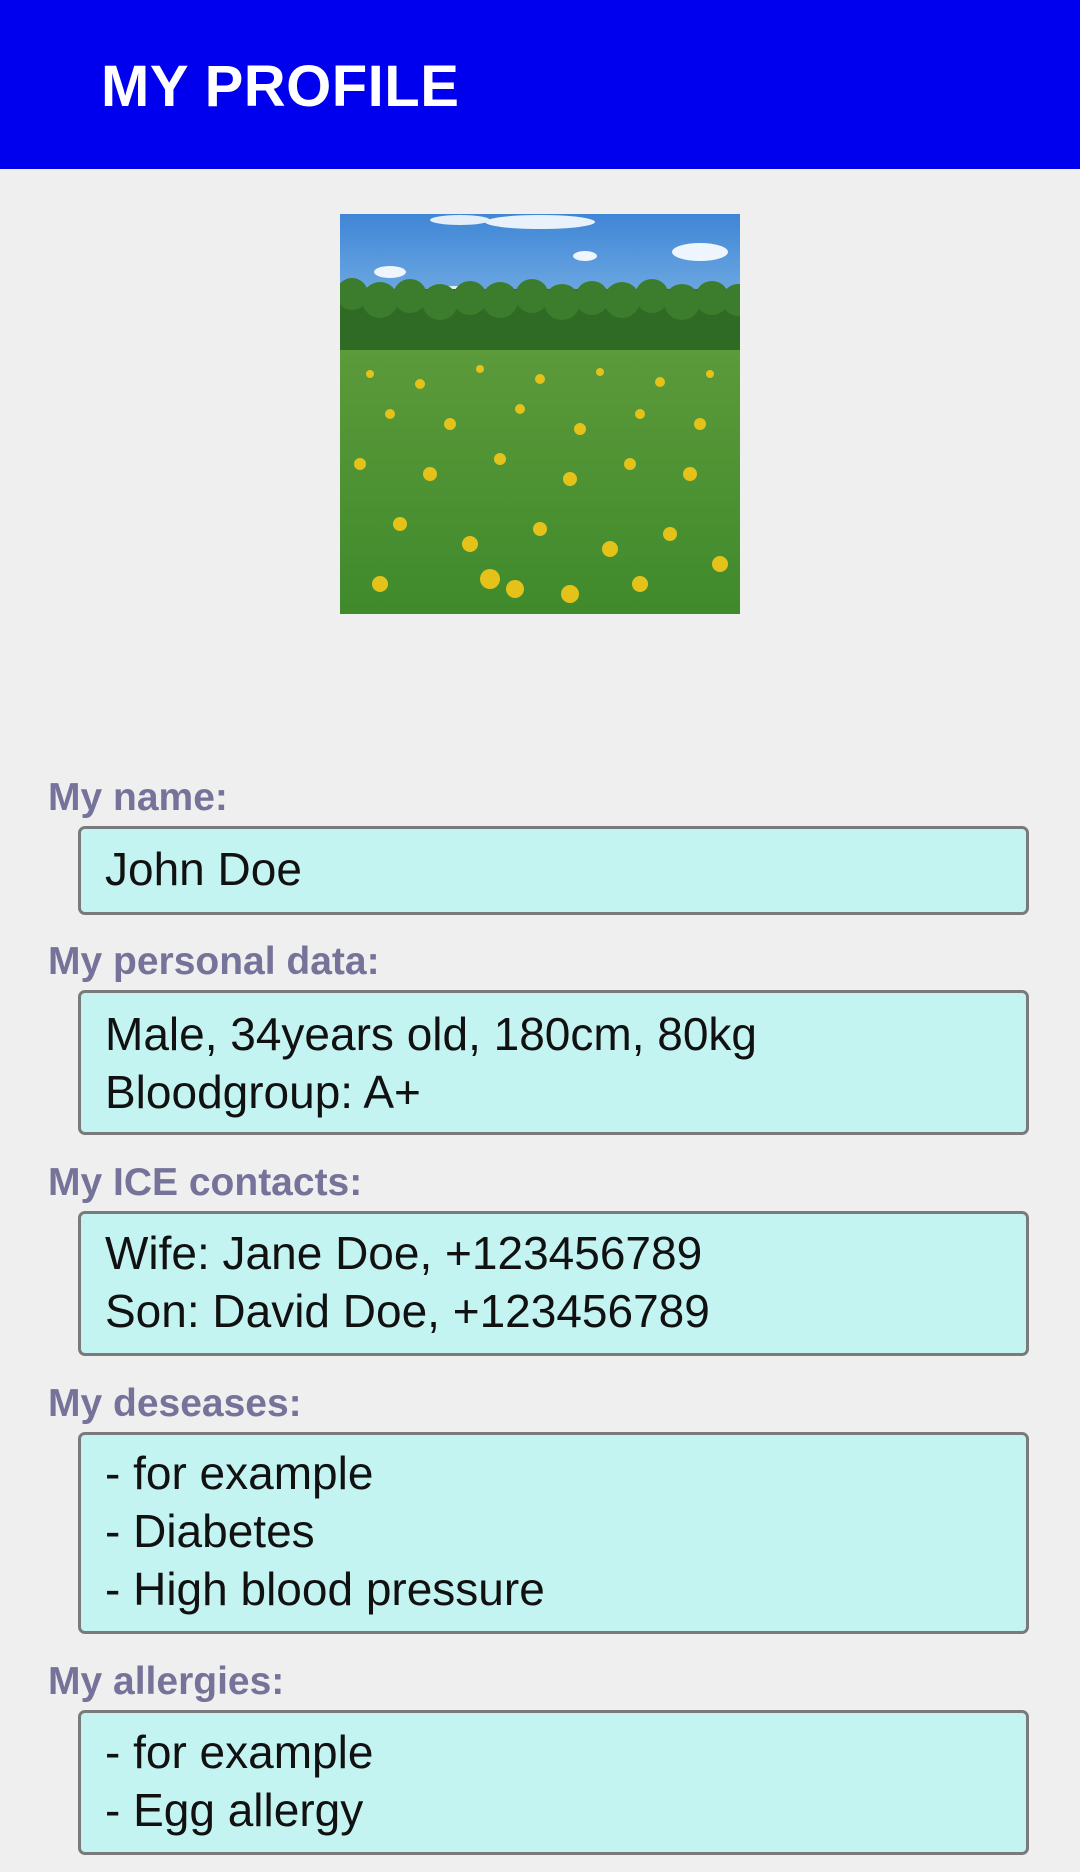 The image size is (1080, 1872). Describe the element at coordinates (280, 86) in the screenshot. I see `page-title: MY PROFILE` at that location.